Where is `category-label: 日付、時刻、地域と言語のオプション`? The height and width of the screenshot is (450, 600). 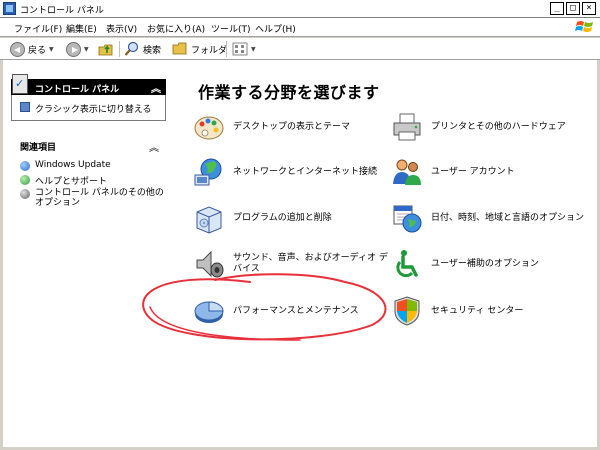
category-label: 日付、時刻、地域と言語のオプション is located at coordinates (508, 217).